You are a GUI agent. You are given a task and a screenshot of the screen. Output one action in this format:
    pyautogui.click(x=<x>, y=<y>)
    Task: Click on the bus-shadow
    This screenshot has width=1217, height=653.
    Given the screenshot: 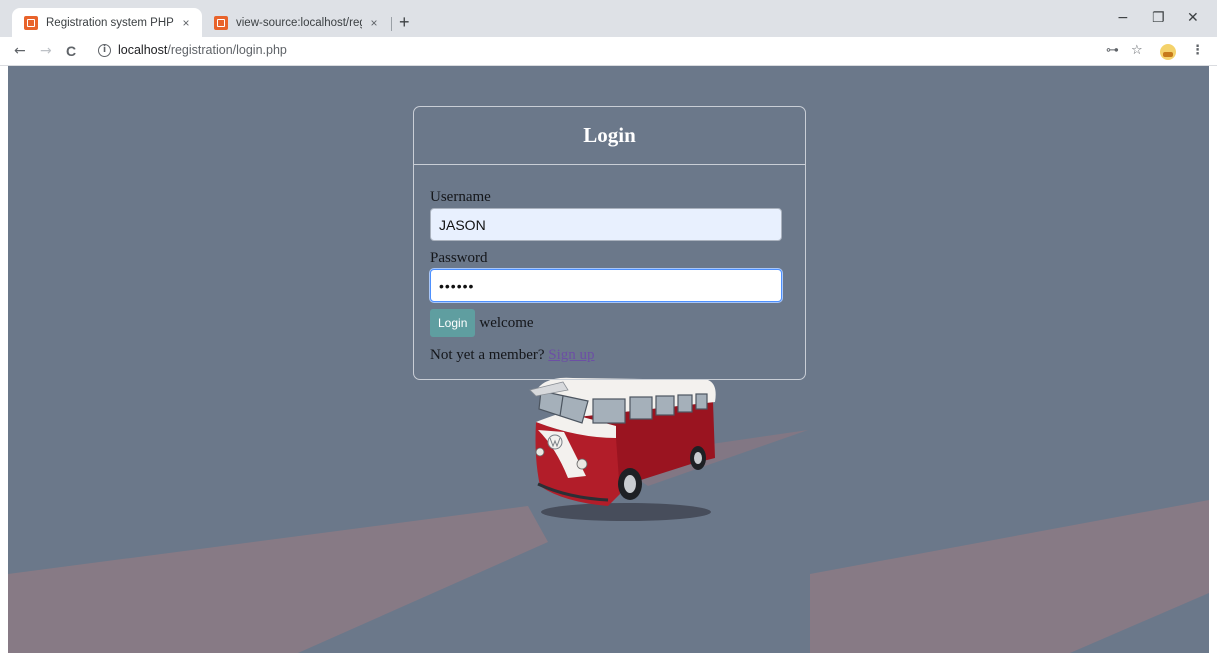 What is the action you would take?
    pyautogui.click(x=626, y=512)
    